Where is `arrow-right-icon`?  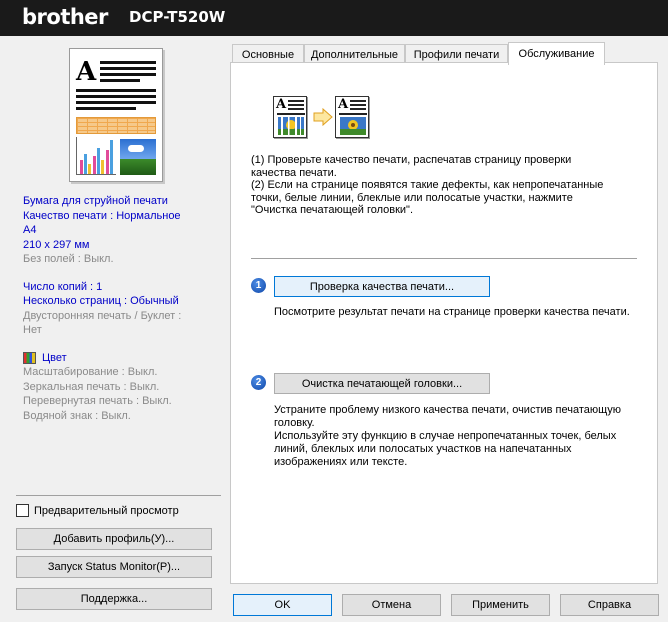 arrow-right-icon is located at coordinates (323, 117).